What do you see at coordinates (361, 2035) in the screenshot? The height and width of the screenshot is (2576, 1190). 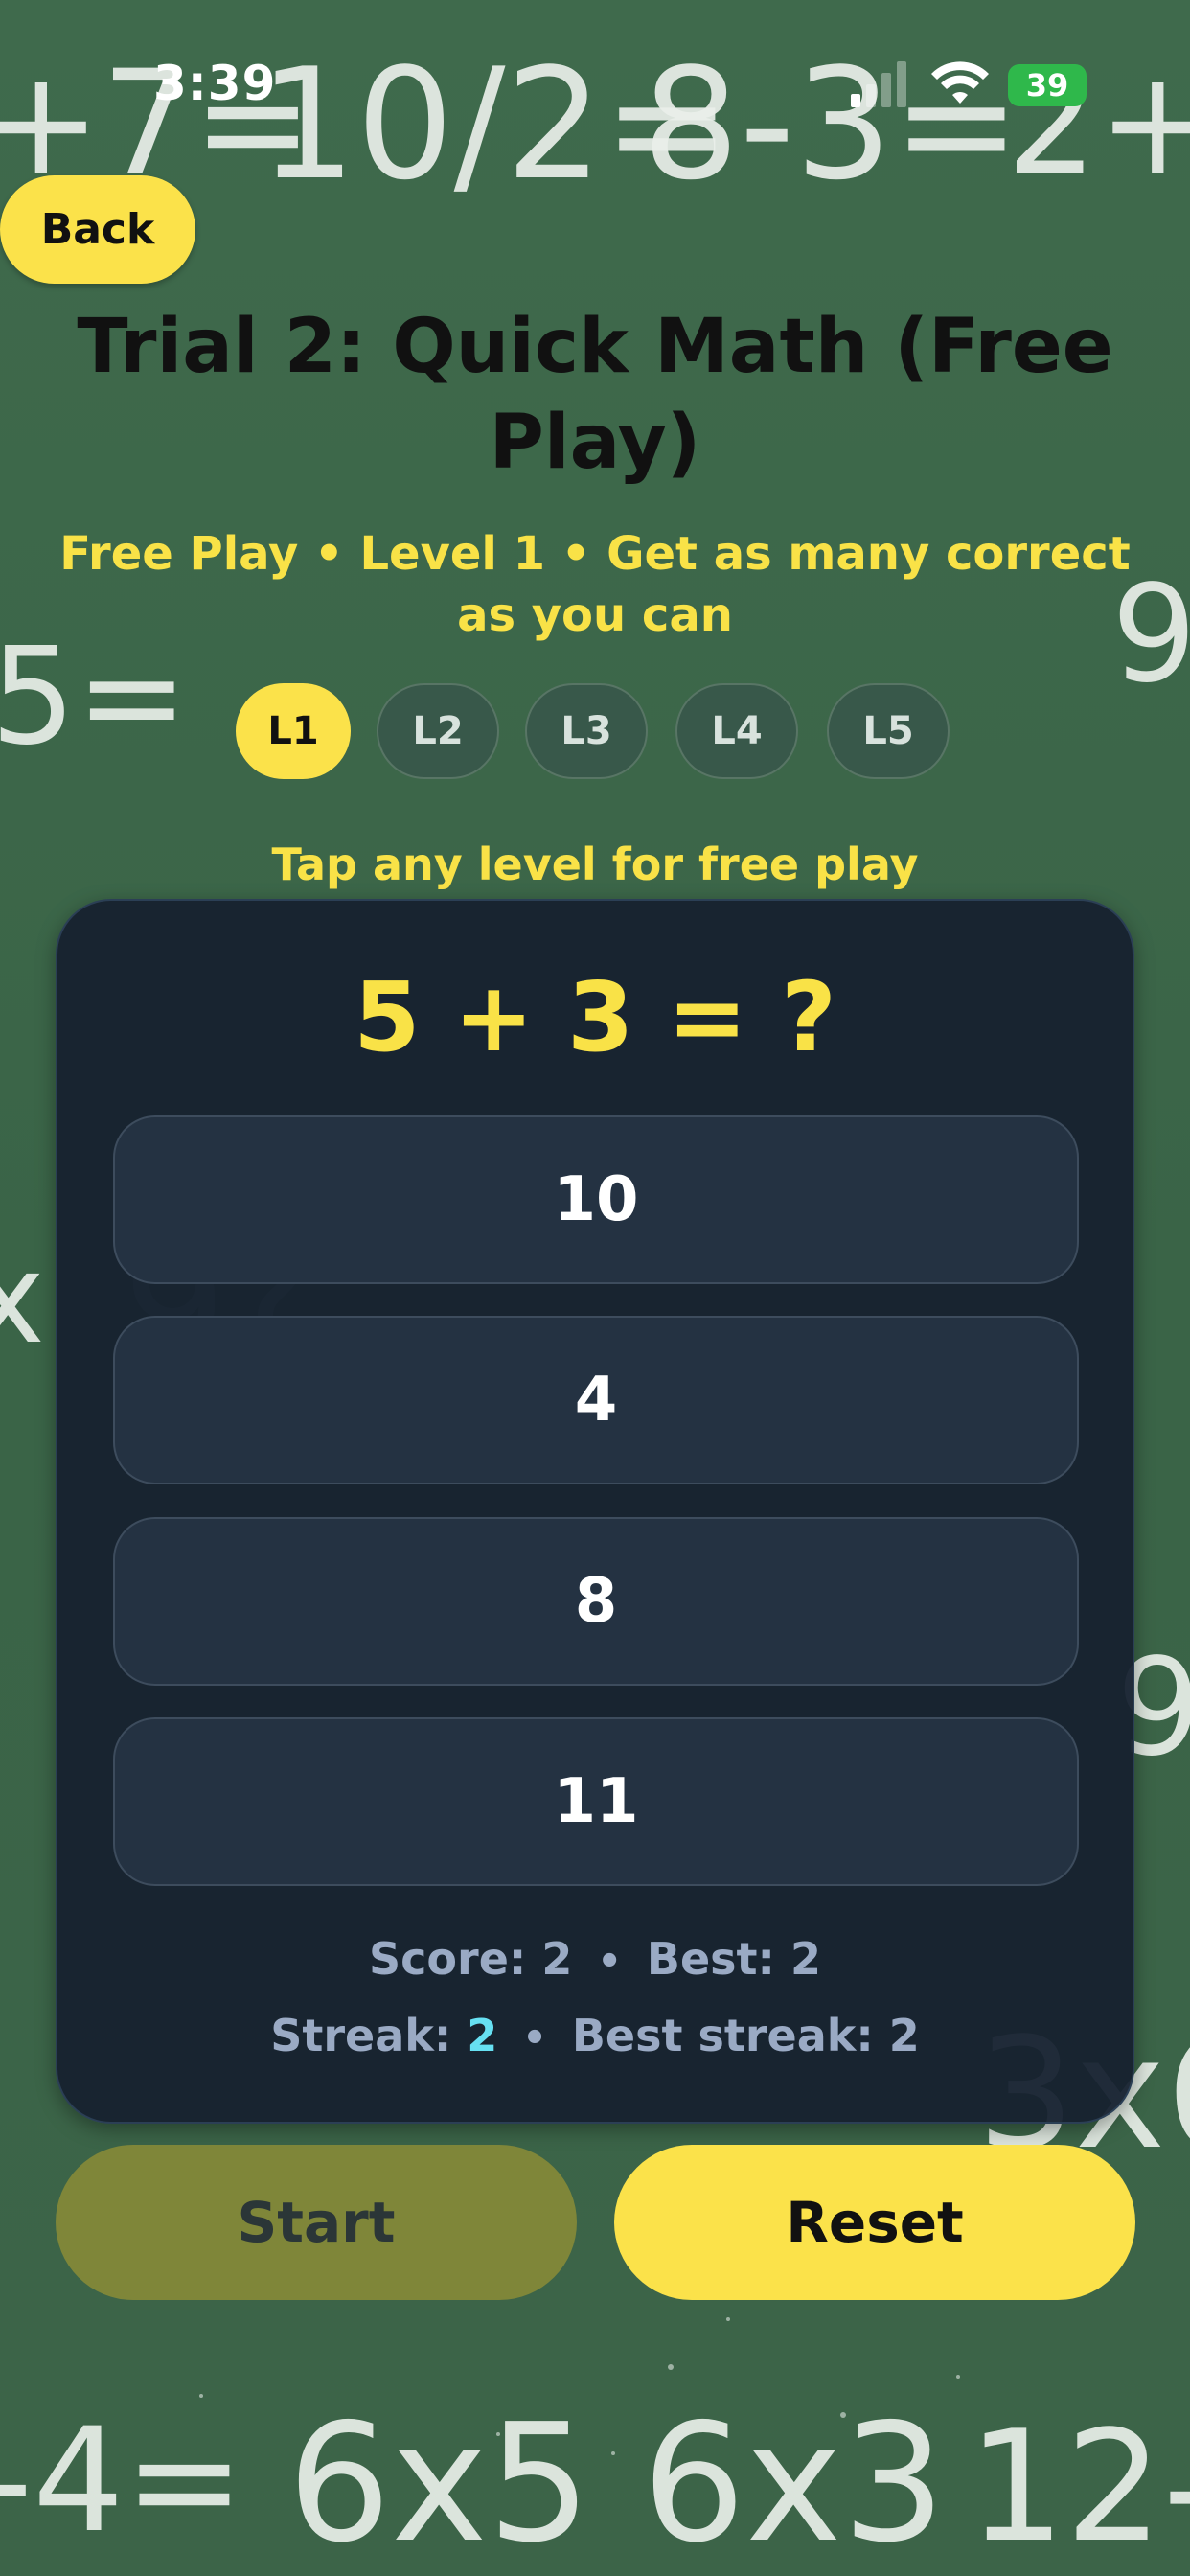 I see `streak-label: Streak:` at bounding box center [361, 2035].